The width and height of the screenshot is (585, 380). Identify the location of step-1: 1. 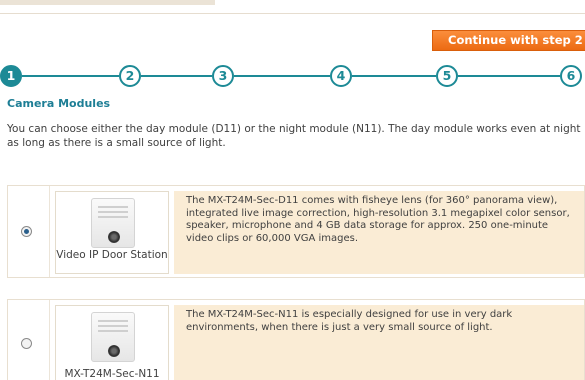
(11, 76).